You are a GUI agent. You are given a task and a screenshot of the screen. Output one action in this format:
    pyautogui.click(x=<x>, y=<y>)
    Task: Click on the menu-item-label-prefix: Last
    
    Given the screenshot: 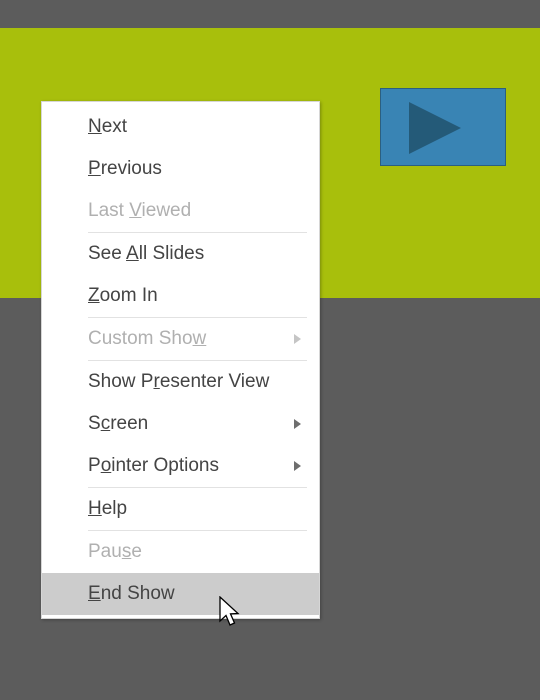 What is the action you would take?
    pyautogui.click(x=109, y=210)
    